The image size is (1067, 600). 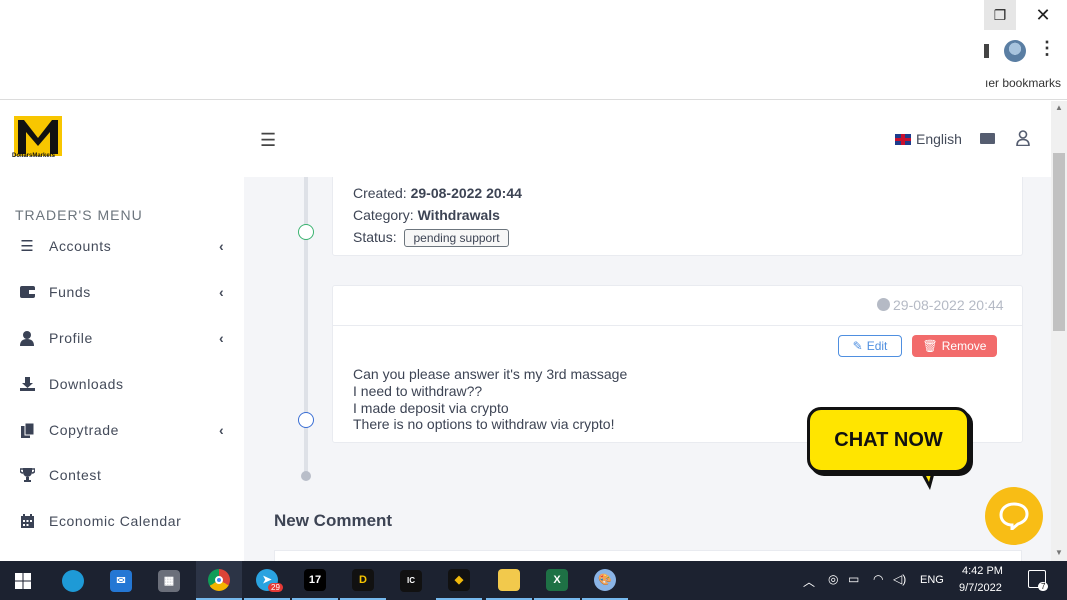 What do you see at coordinates (809, 581) in the screenshot?
I see `tray-chevron-up-icon: ︿` at bounding box center [809, 581].